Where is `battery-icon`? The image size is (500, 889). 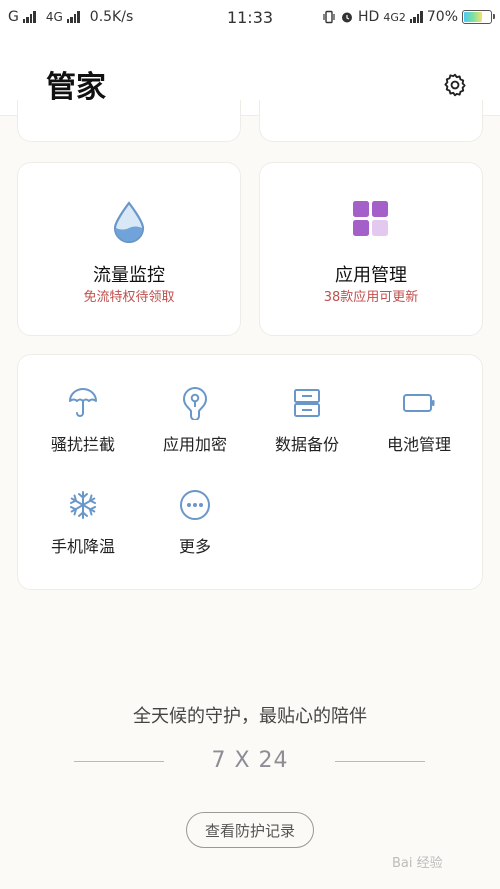 battery-icon is located at coordinates (419, 403).